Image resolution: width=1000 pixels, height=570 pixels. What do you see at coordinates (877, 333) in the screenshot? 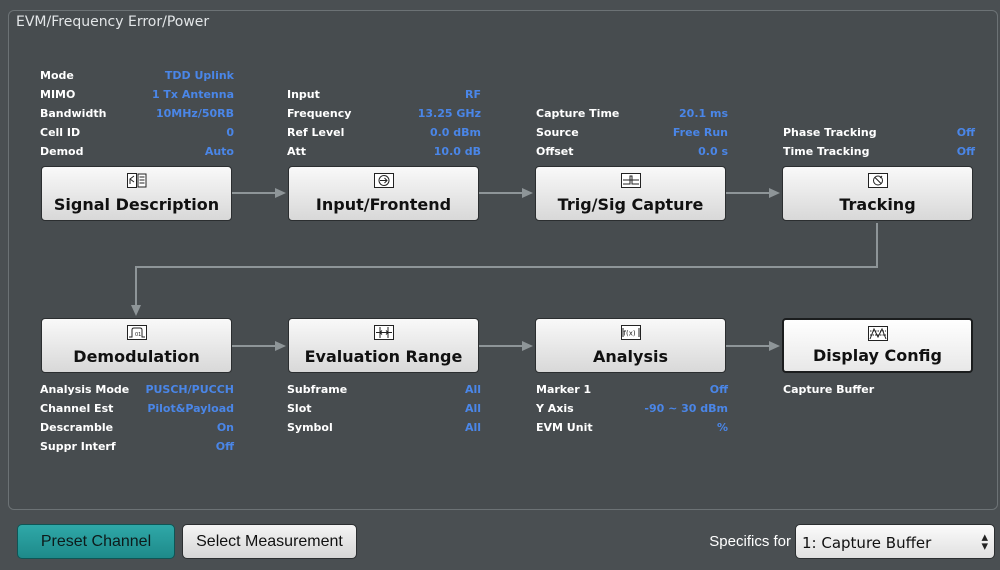
I see `display-config-icon` at bounding box center [877, 333].